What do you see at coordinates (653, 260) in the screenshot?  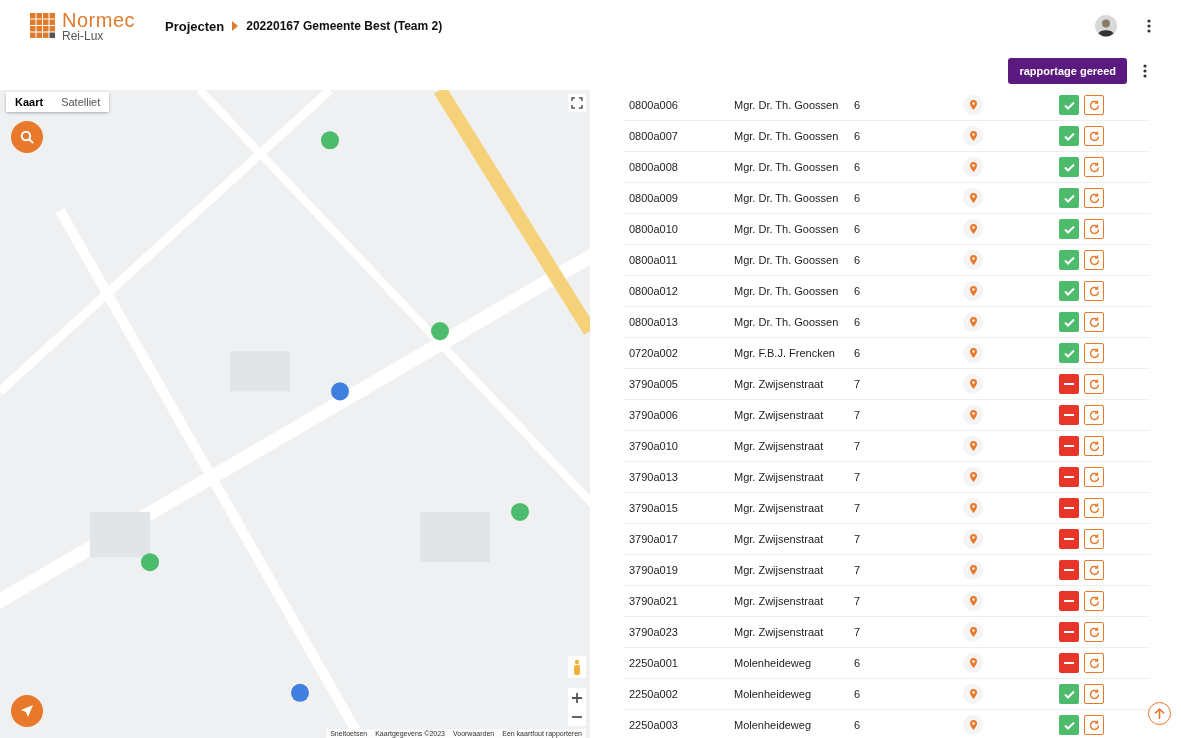 I see `table-cell-text: 0800a011` at bounding box center [653, 260].